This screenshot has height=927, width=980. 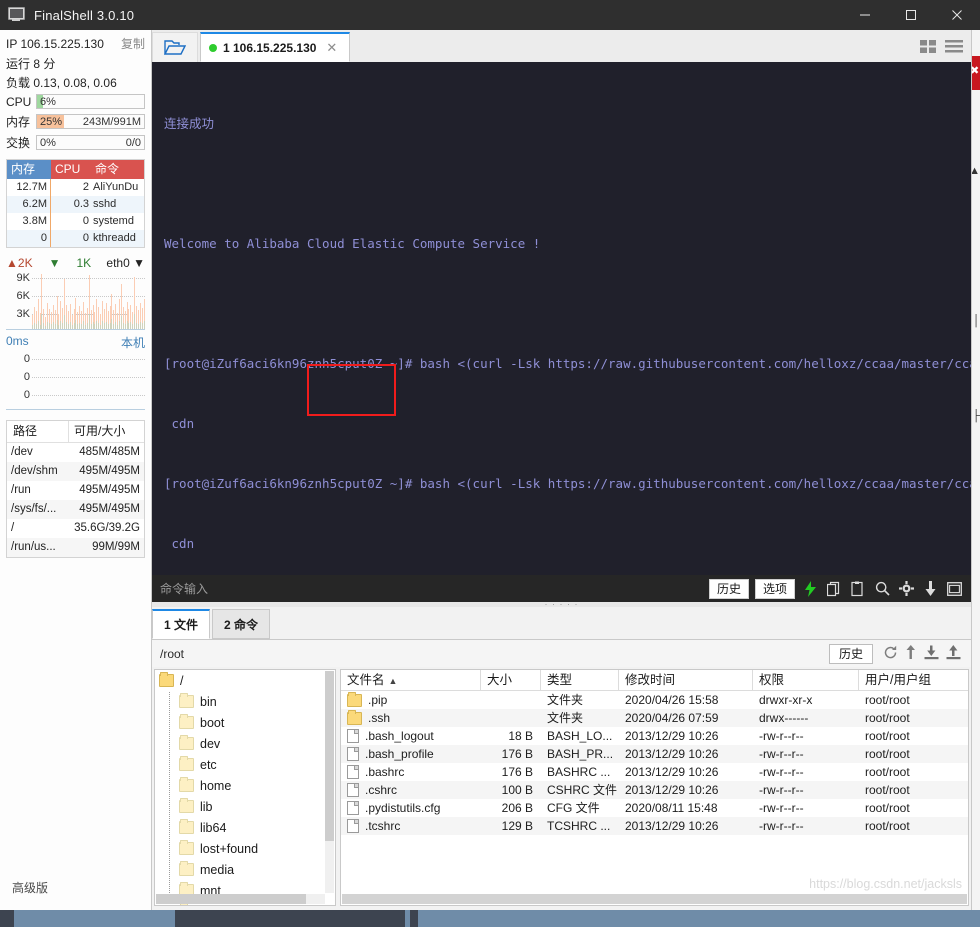 What do you see at coordinates (834, 589) in the screenshot?
I see `copy-icon` at bounding box center [834, 589].